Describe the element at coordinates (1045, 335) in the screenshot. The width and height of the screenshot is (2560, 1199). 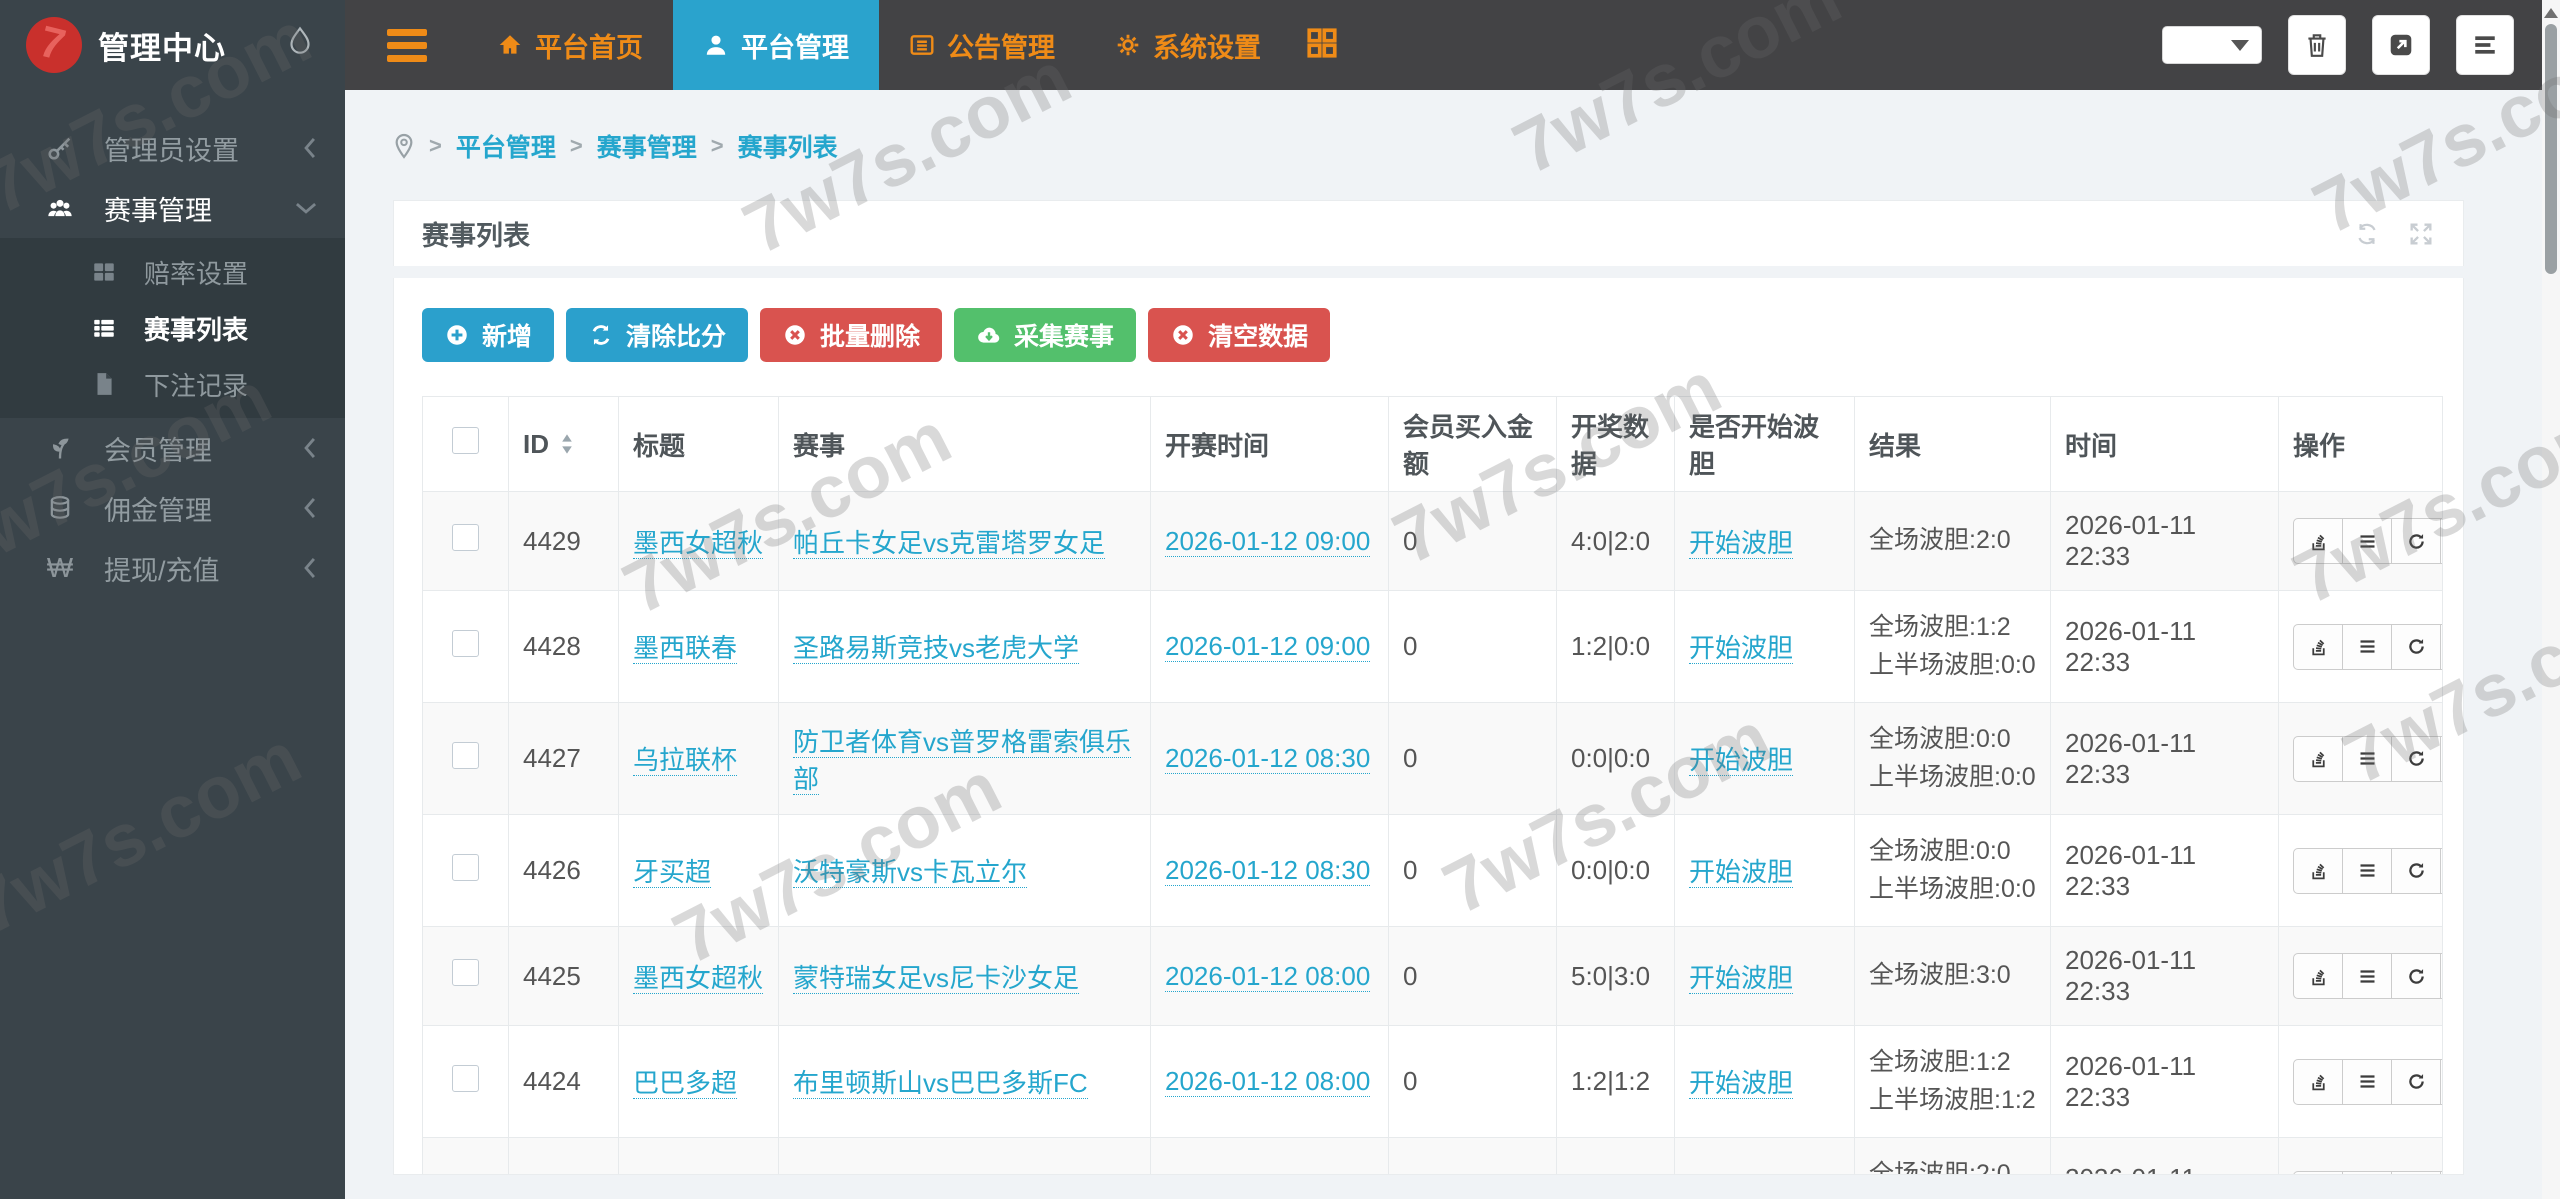
I see `toolbar-button-4: 采集赛事` at that location.